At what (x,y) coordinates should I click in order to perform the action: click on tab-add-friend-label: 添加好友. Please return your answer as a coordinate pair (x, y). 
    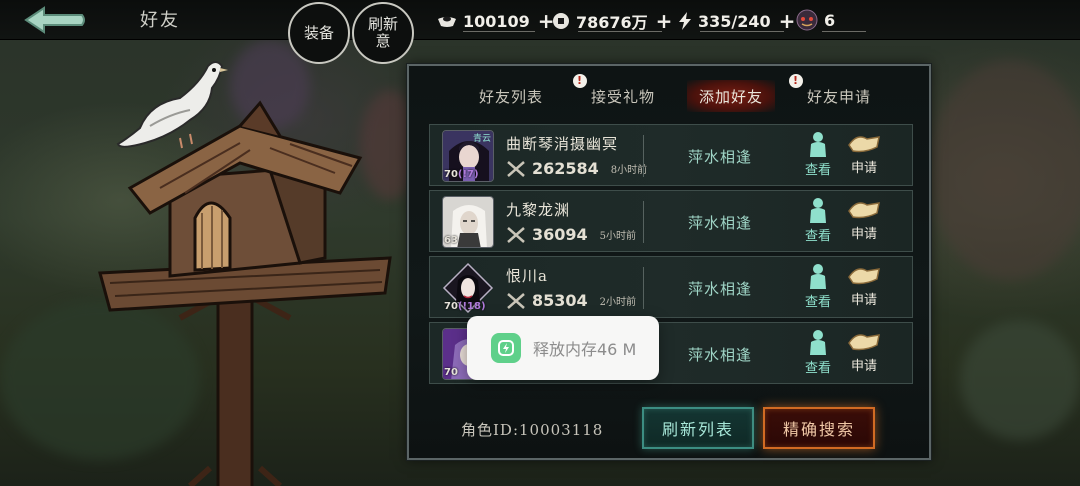
    Looking at the image, I should click on (730, 96).